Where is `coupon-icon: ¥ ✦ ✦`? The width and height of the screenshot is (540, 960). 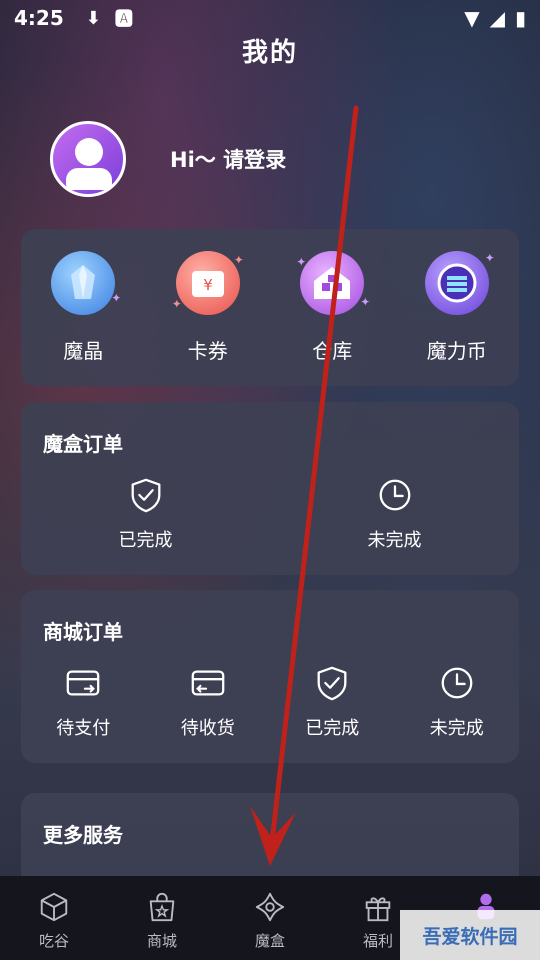
coupon-icon: ¥ ✦ ✦ is located at coordinates (208, 283).